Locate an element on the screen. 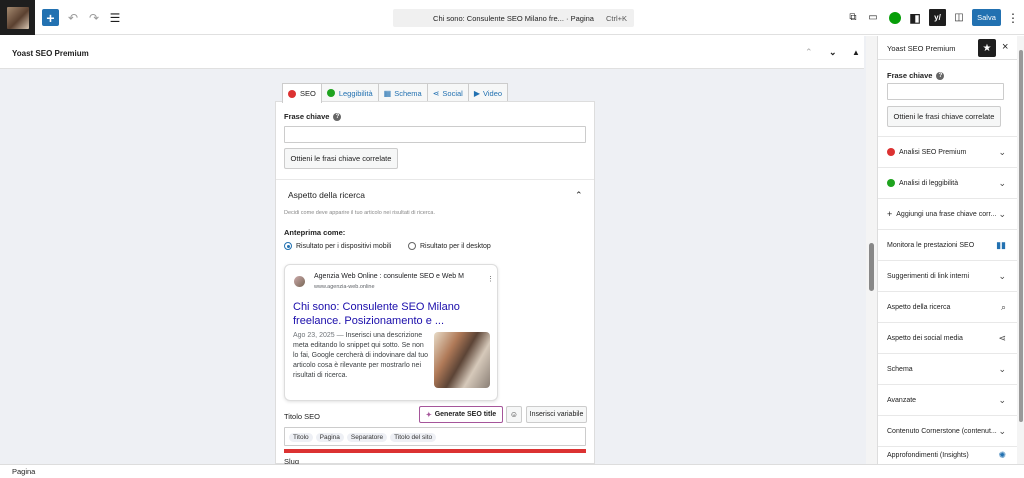 The image size is (1024, 478). radio-mobile: Risultato per i dispositivi mobili is located at coordinates (337, 246).